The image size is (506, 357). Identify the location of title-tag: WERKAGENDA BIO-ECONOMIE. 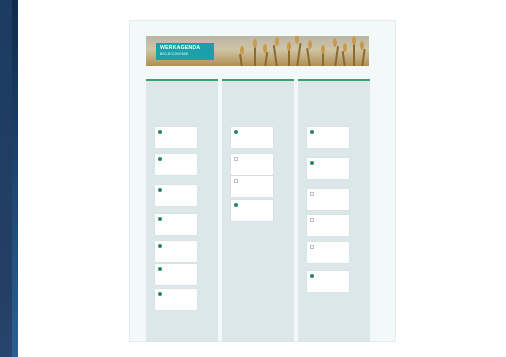
(185, 51).